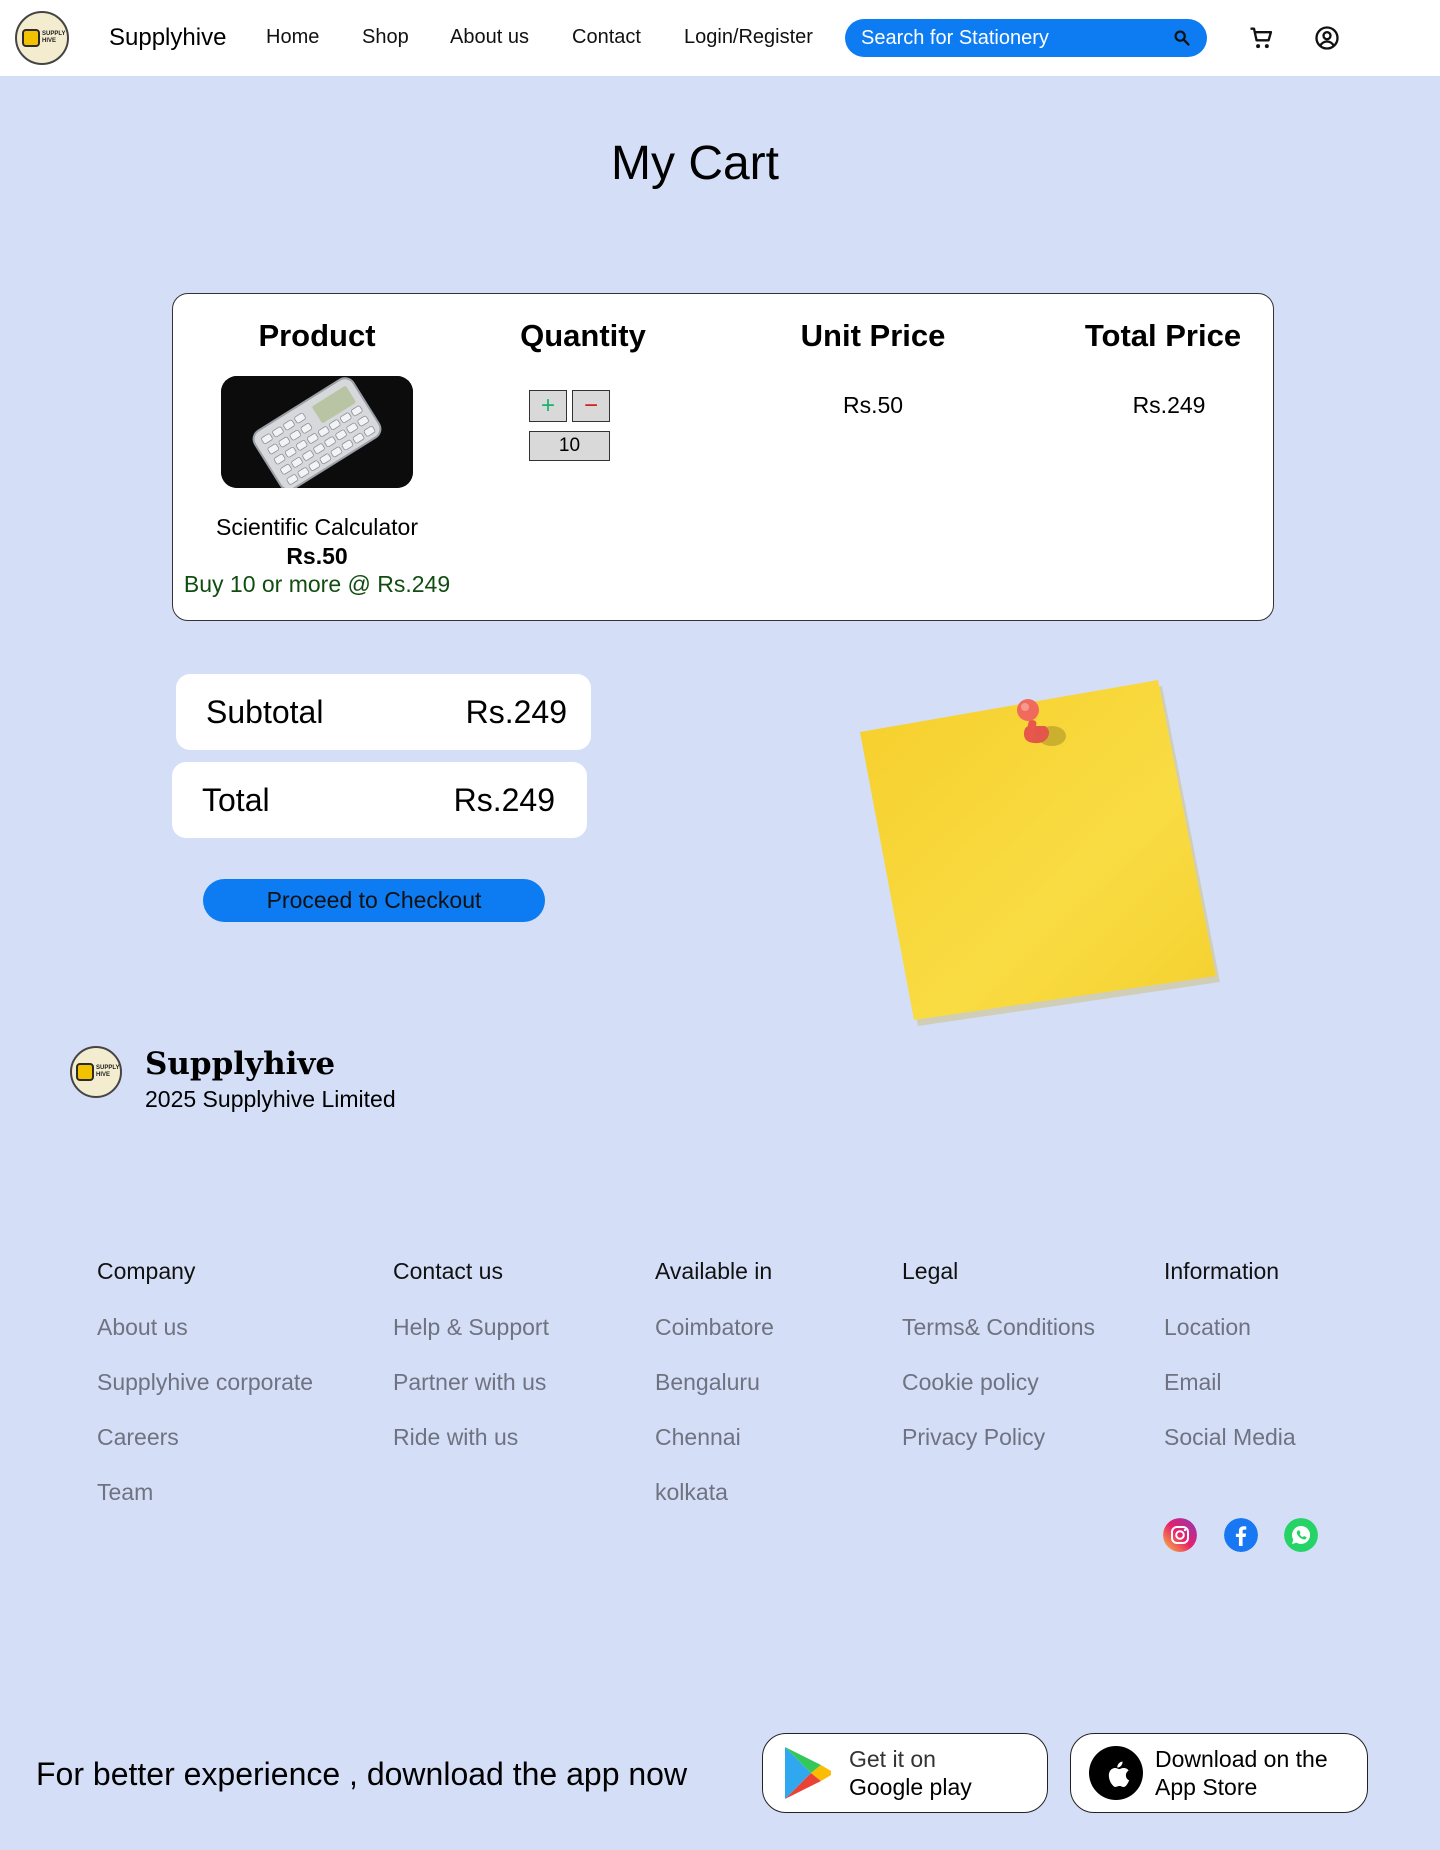 This screenshot has height=1850, width=1440. What do you see at coordinates (471, 1382) in the screenshot?
I see `footer-link: Partner with us` at bounding box center [471, 1382].